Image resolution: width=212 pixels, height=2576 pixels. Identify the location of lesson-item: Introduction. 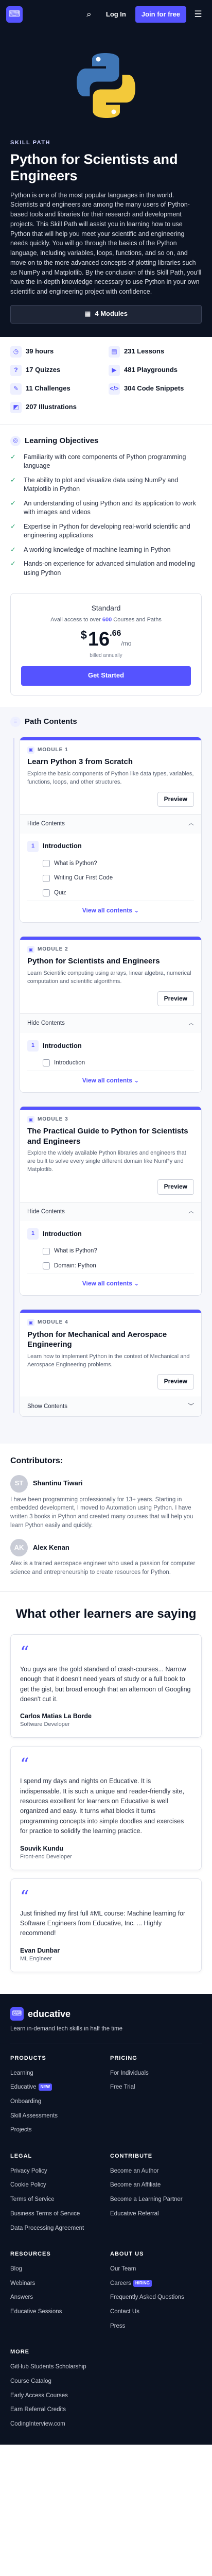
(110, 1063).